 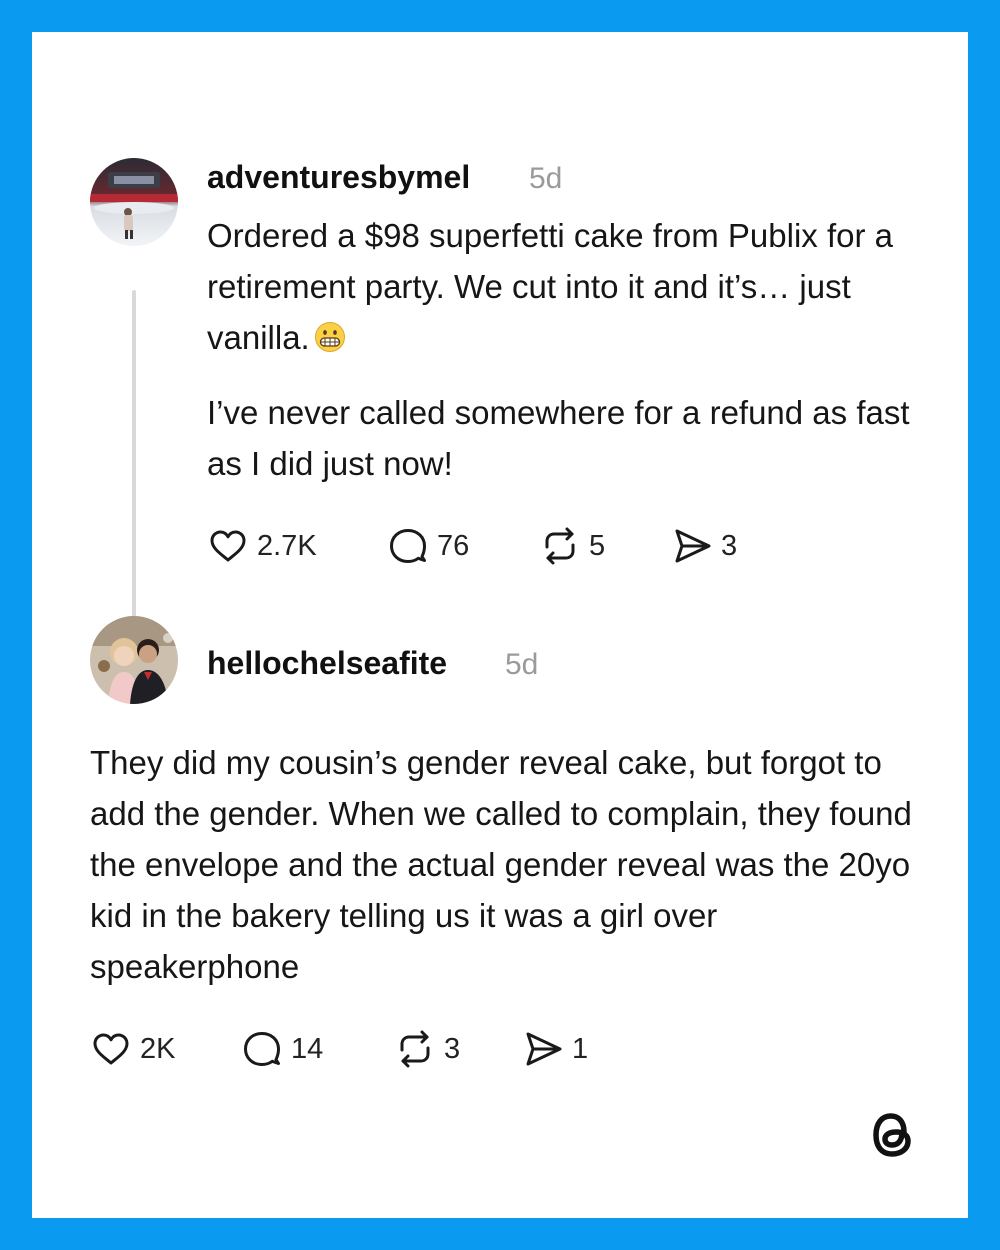 I want to click on share-button: 3, so click(x=704, y=546).